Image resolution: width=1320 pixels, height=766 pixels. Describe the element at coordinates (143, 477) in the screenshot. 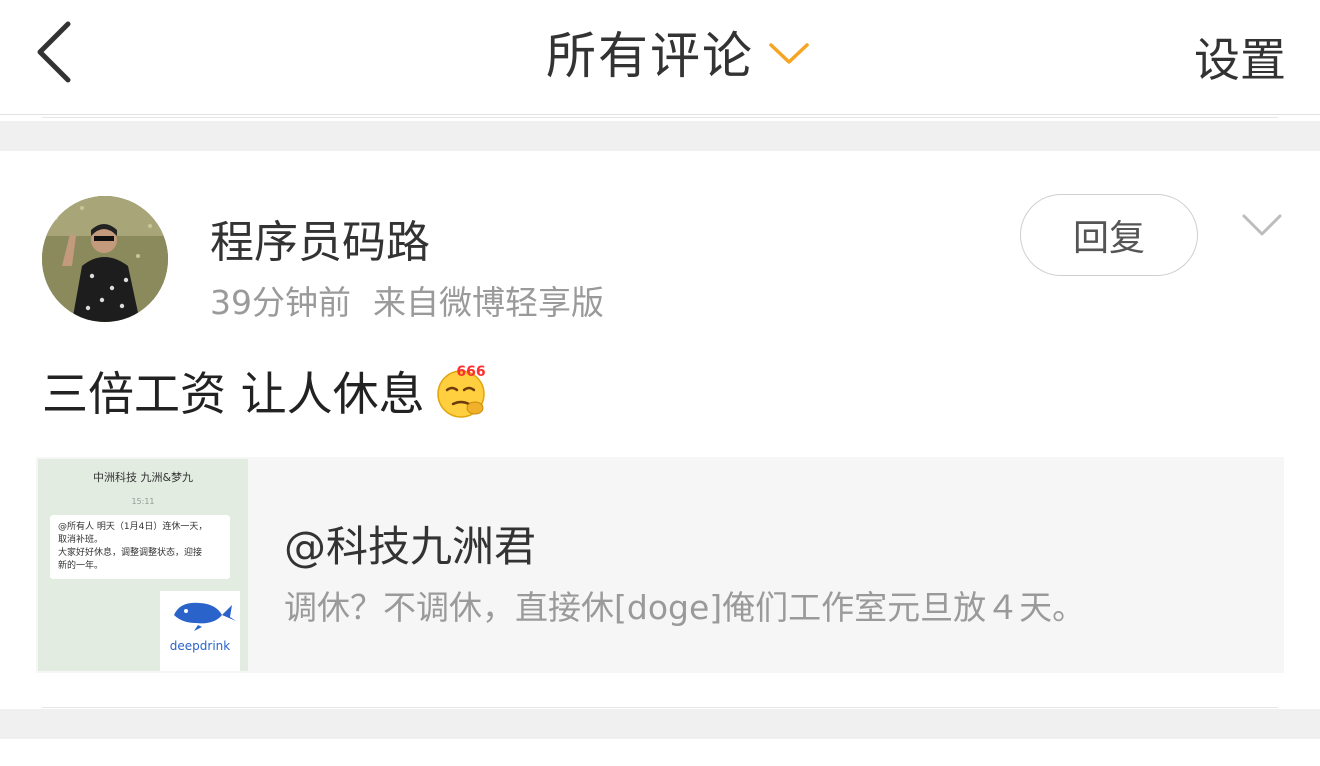

I see `thumbnail-chat-title: 中洲科技 九洲&梦九` at that location.